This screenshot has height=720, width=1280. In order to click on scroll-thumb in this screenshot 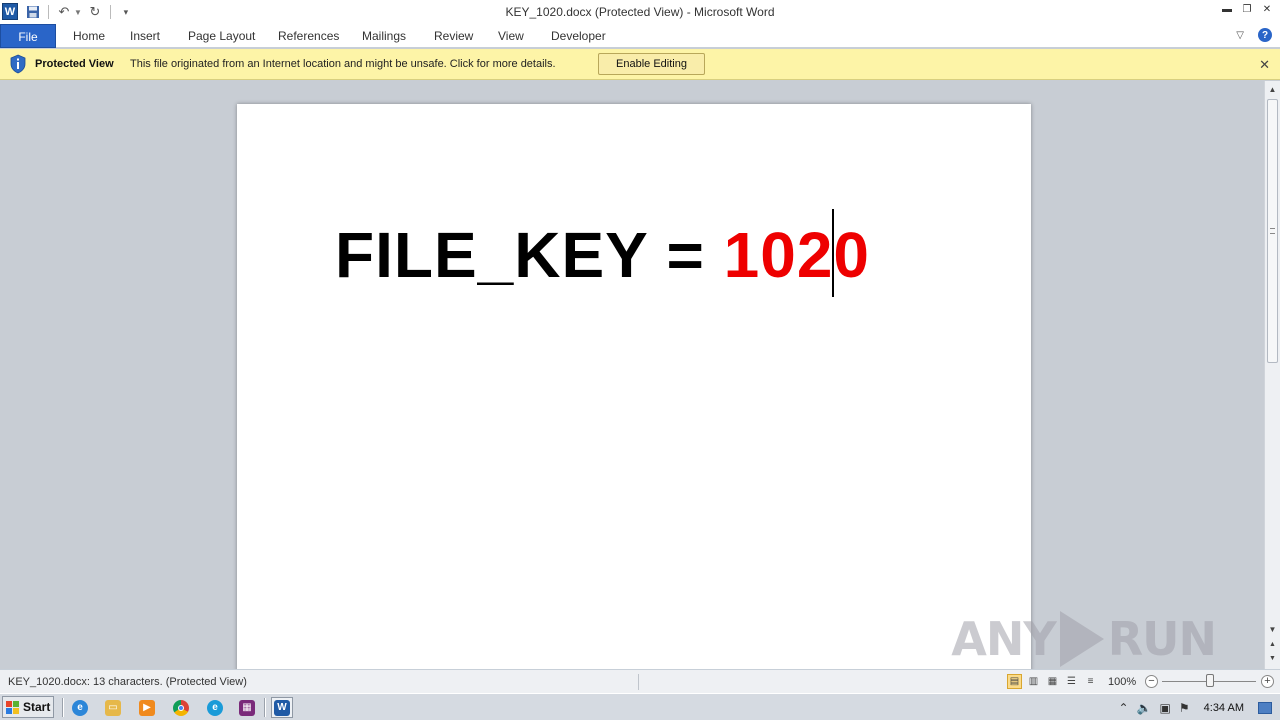, I will do `click(1272, 231)`.